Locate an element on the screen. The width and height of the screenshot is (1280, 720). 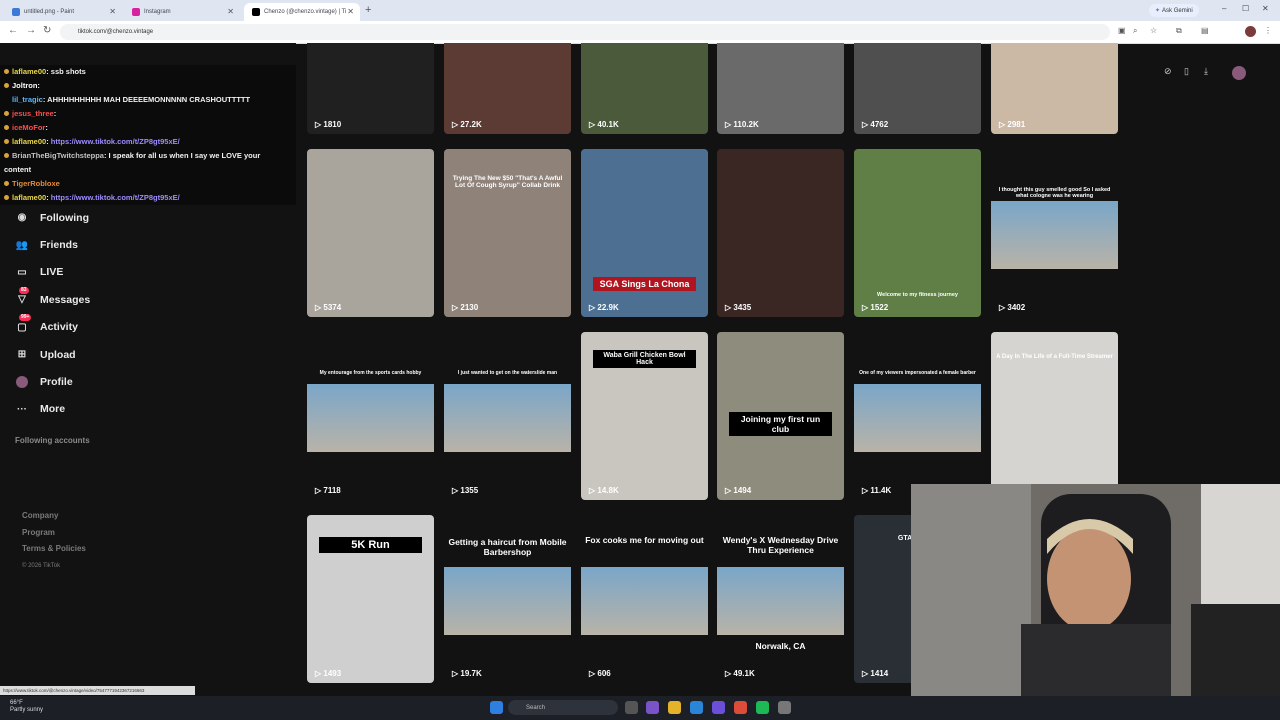
paint-favicon-icon is located at coordinates (16, 12).